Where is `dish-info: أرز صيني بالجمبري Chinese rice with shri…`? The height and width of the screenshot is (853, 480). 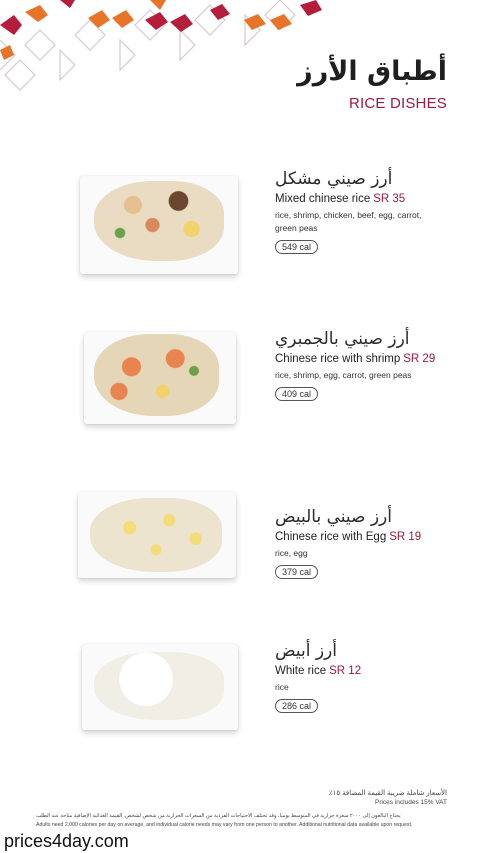 dish-info: أرز صيني بالجمبري Chinese rice with shri… is located at coordinates (370, 365).